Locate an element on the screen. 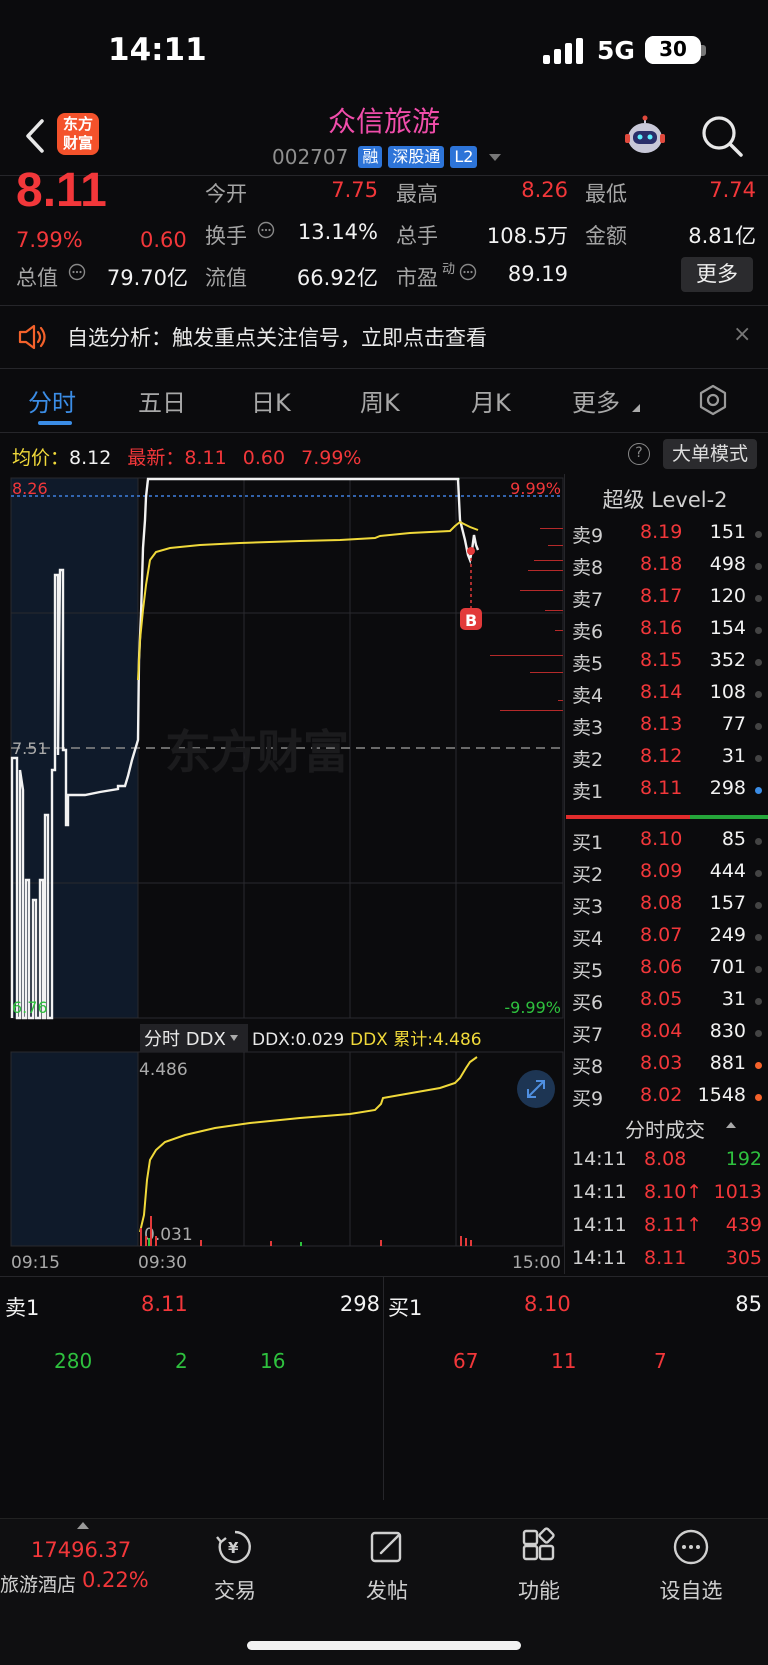  nav-add-watchlist: 设自选 is located at coordinates (691, 1566).